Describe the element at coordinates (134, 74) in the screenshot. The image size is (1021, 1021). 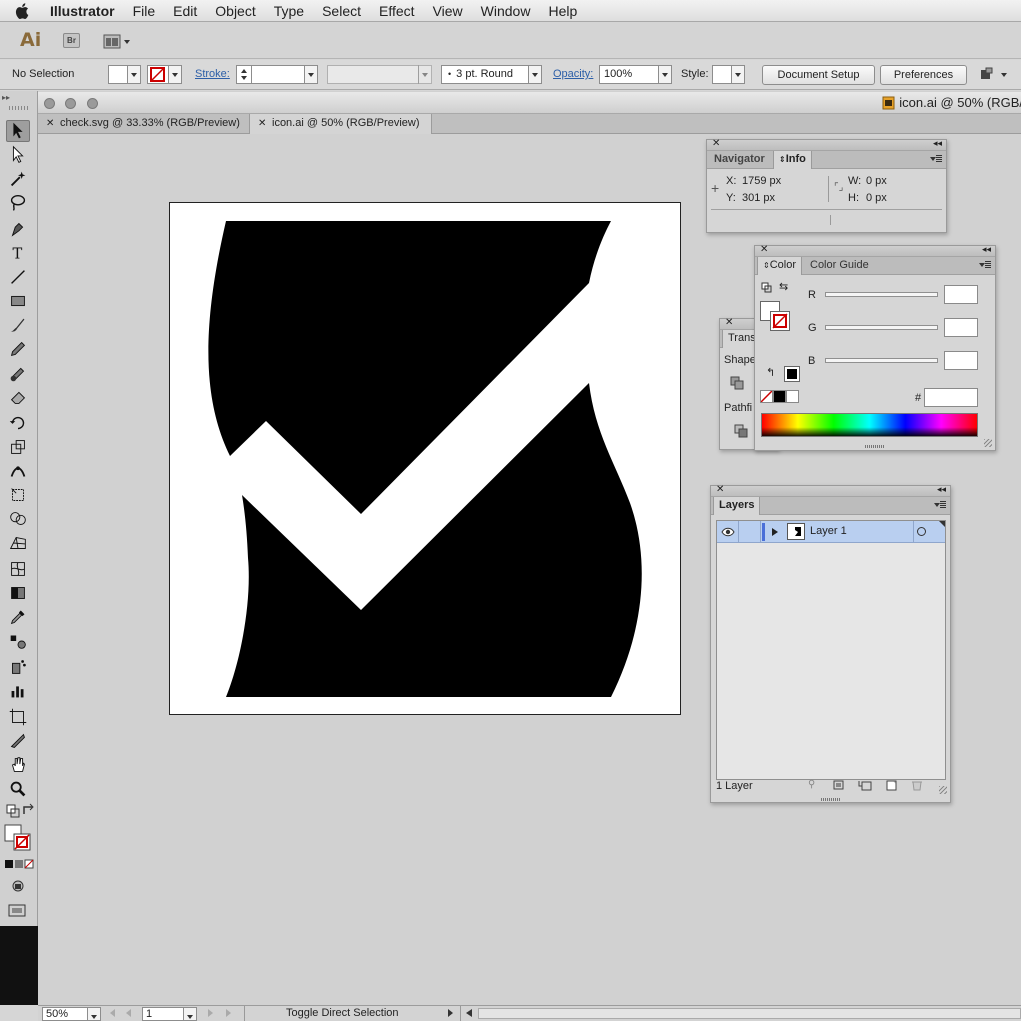
I see `fill-dropdown` at that location.